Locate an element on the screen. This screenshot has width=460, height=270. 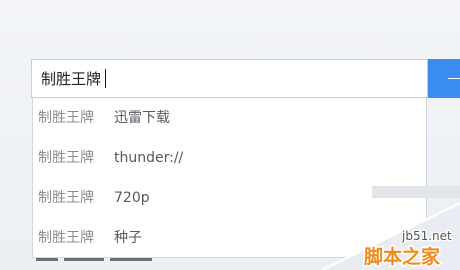
suggestion-item: 制胜王牌 迅雷下载 is located at coordinates (229, 118).